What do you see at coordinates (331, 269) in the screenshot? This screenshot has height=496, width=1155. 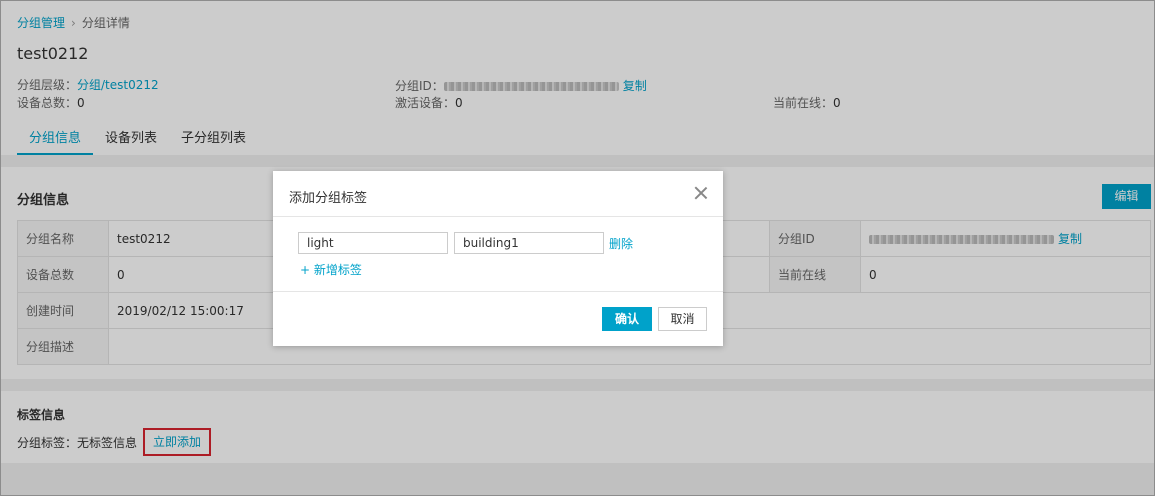 I see `add-tag-button: + 新增标签` at bounding box center [331, 269].